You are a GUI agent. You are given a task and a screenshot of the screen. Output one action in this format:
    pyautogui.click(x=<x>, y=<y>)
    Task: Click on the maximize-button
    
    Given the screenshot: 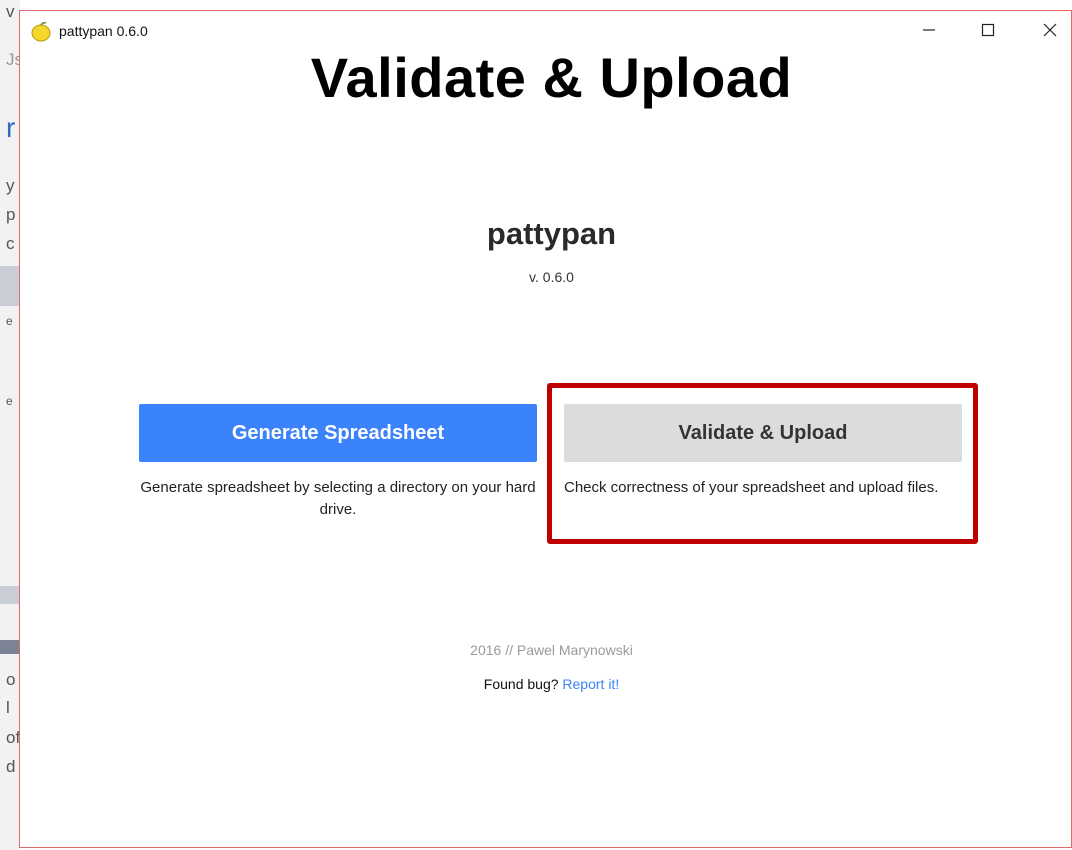 What is the action you would take?
    pyautogui.click(x=988, y=32)
    